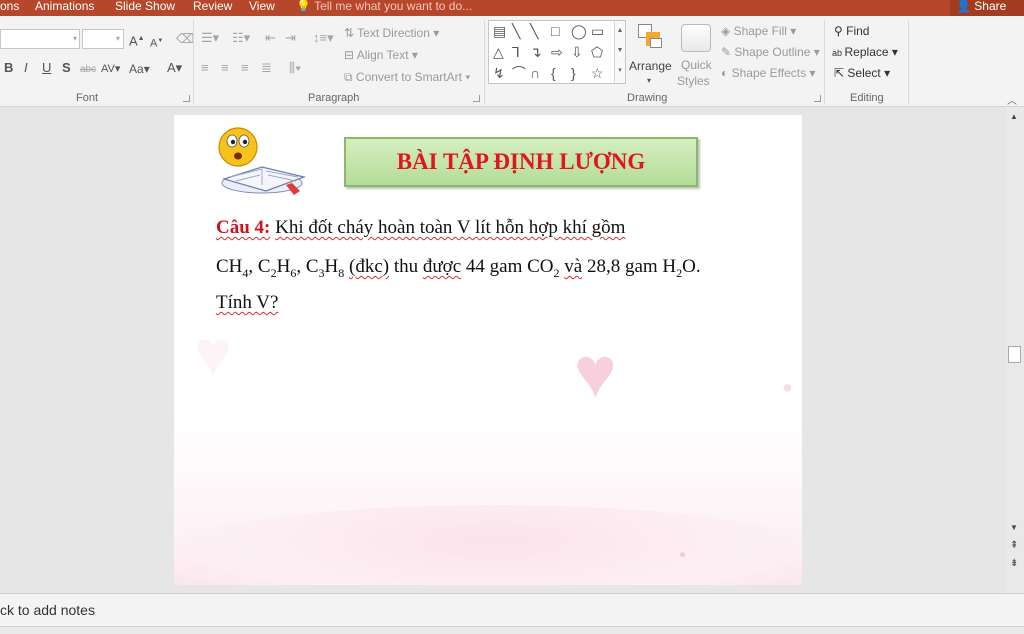  Describe the element at coordinates (536, 52) in the screenshot. I see `shape-elbow-arrow-icon: ↴` at that location.